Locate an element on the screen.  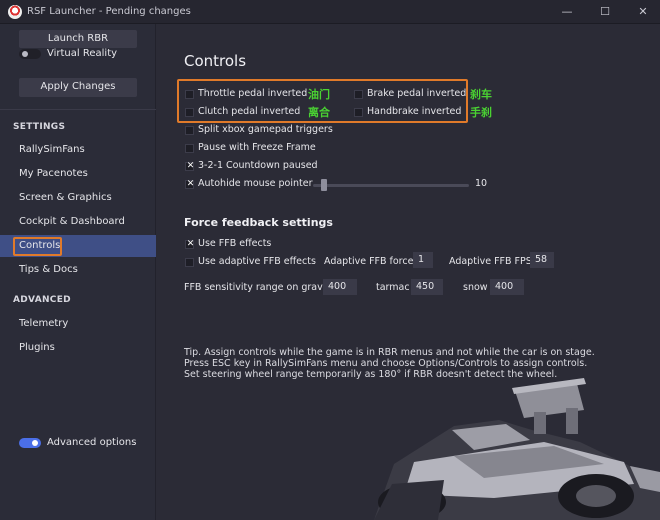
sidebar-item-label: Controls is located at coordinates (40, 245).